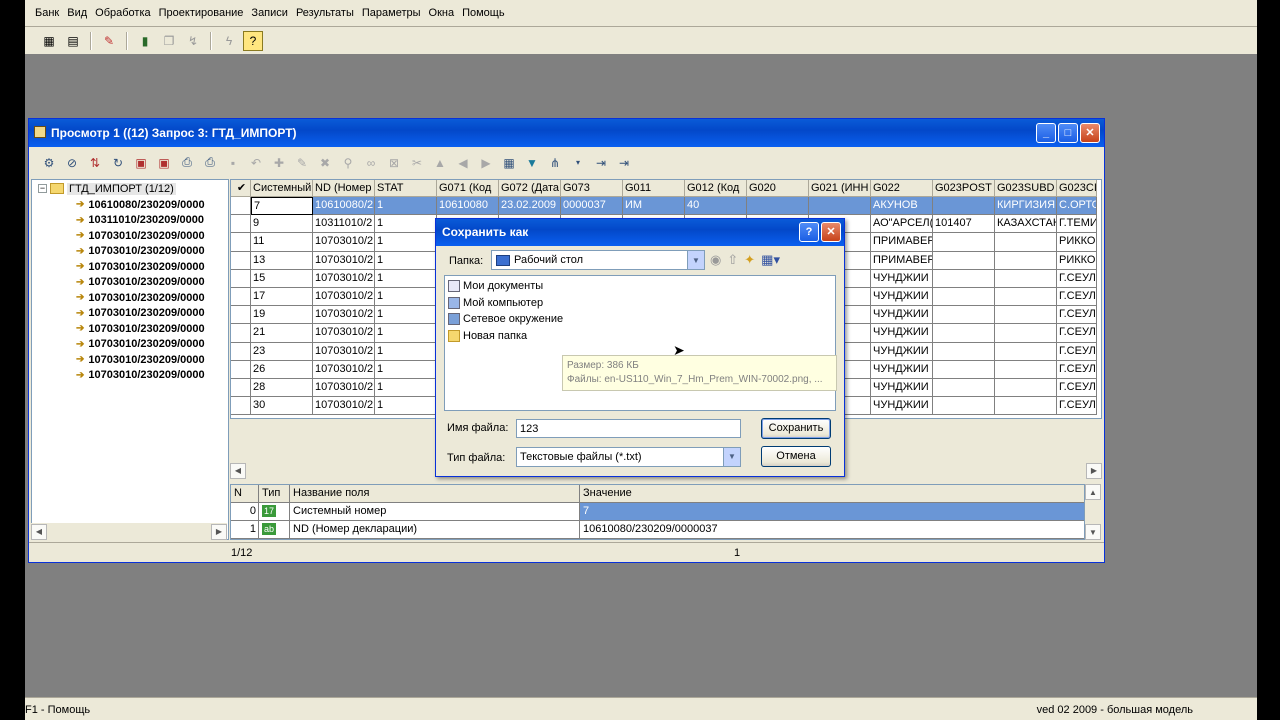 Image resolution: width=1280 pixels, height=720 pixels. What do you see at coordinates (483, 13) in the screenshot?
I see `menu-help: Помощь` at bounding box center [483, 13].